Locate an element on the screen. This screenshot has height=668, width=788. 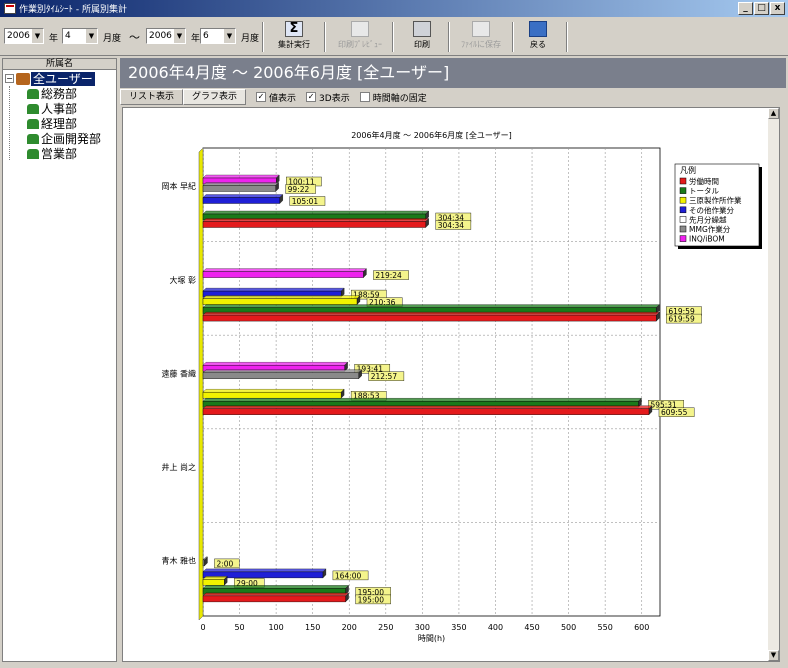
group-icon is located at coordinates (23, 78).